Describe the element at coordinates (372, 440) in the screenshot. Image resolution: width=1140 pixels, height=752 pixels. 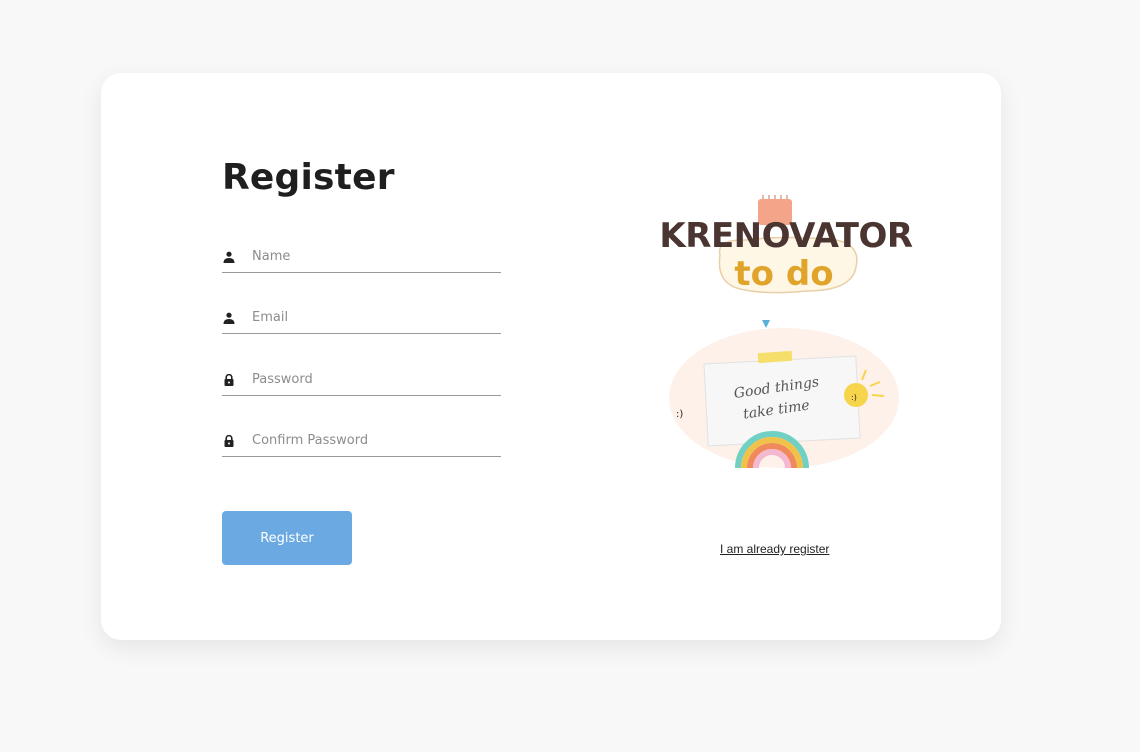
I see `confirm-password-input` at that location.